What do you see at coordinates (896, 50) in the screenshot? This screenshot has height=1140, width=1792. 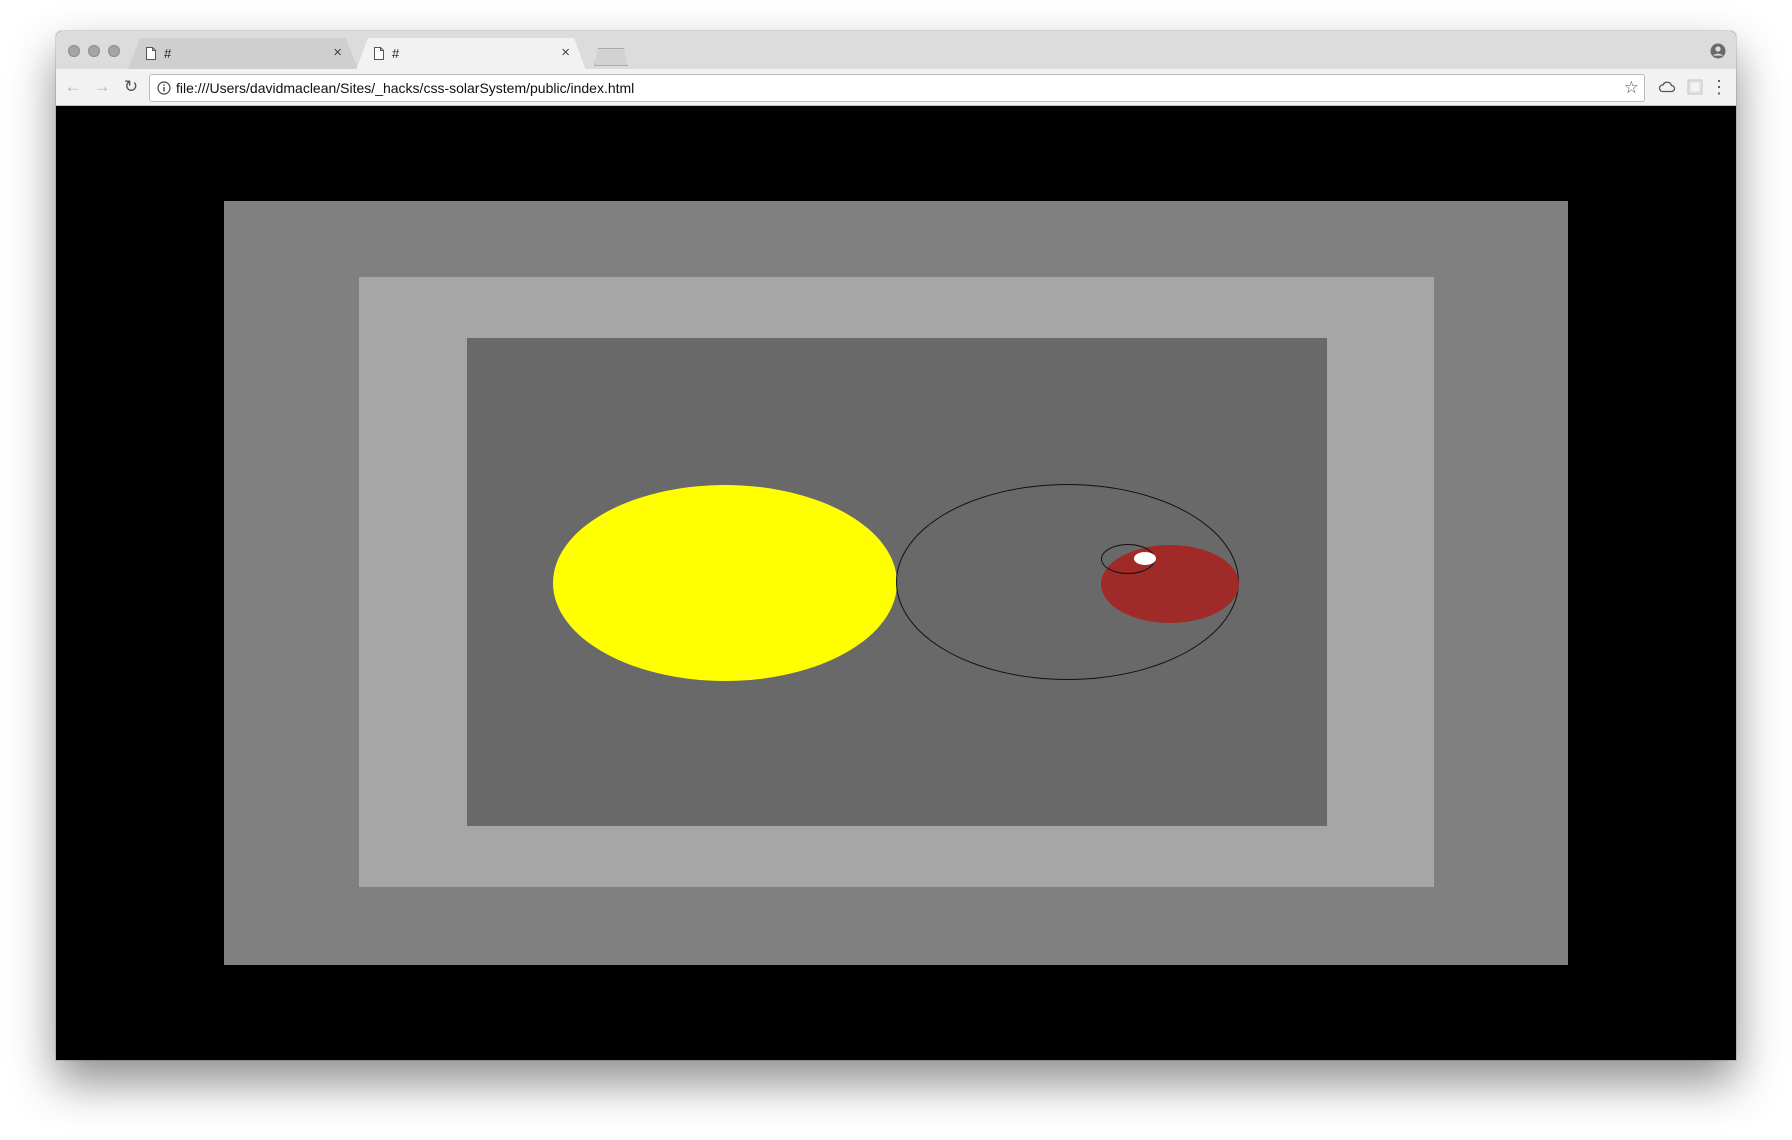 I see `tab-strip: # × # ×` at bounding box center [896, 50].